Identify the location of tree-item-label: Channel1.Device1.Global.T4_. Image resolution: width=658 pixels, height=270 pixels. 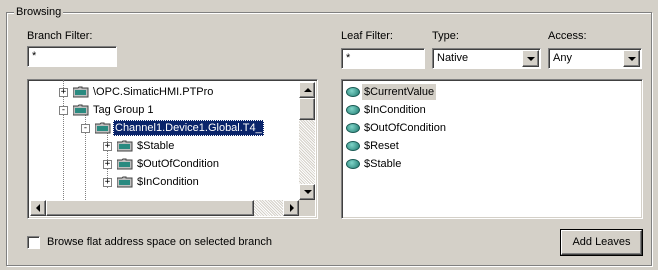
(188, 128).